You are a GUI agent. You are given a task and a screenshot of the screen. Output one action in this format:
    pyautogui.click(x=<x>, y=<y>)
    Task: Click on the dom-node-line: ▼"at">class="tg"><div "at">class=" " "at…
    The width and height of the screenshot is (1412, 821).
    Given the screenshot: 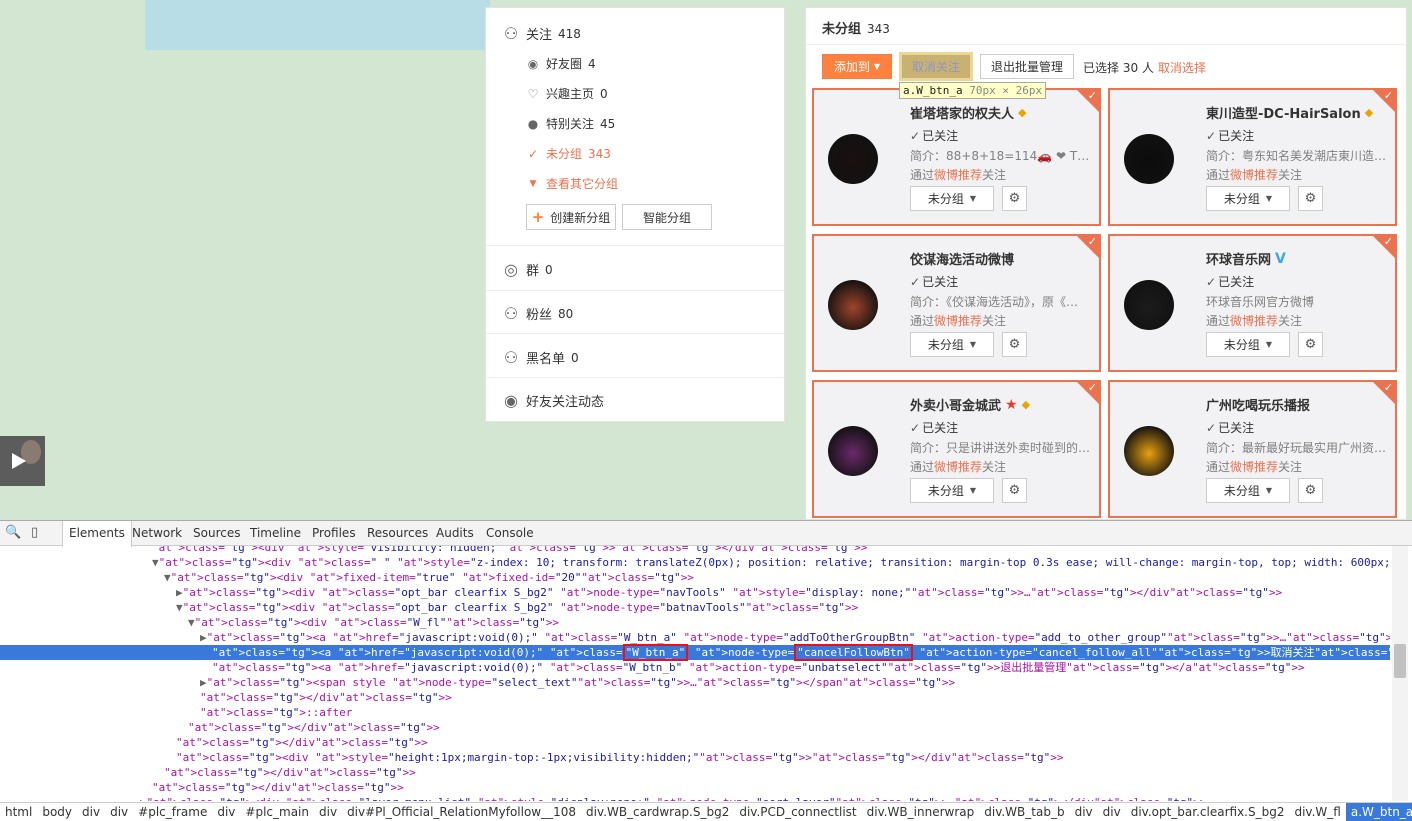 What is the action you would take?
    pyautogui.click(x=695, y=562)
    